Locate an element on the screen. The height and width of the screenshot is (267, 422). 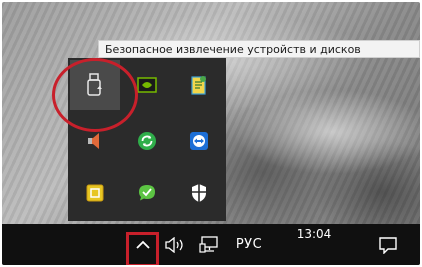
note-app-icon is located at coordinates (95, 193).